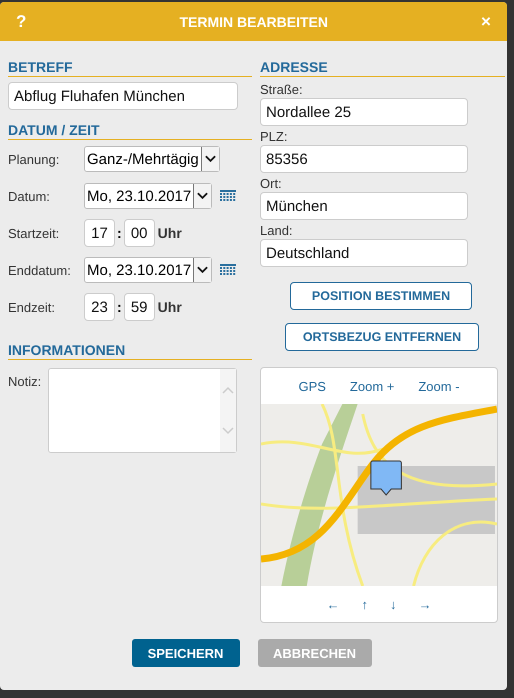 The width and height of the screenshot is (514, 698). What do you see at coordinates (186, 653) in the screenshot?
I see `save-button: SPEICHERN` at bounding box center [186, 653].